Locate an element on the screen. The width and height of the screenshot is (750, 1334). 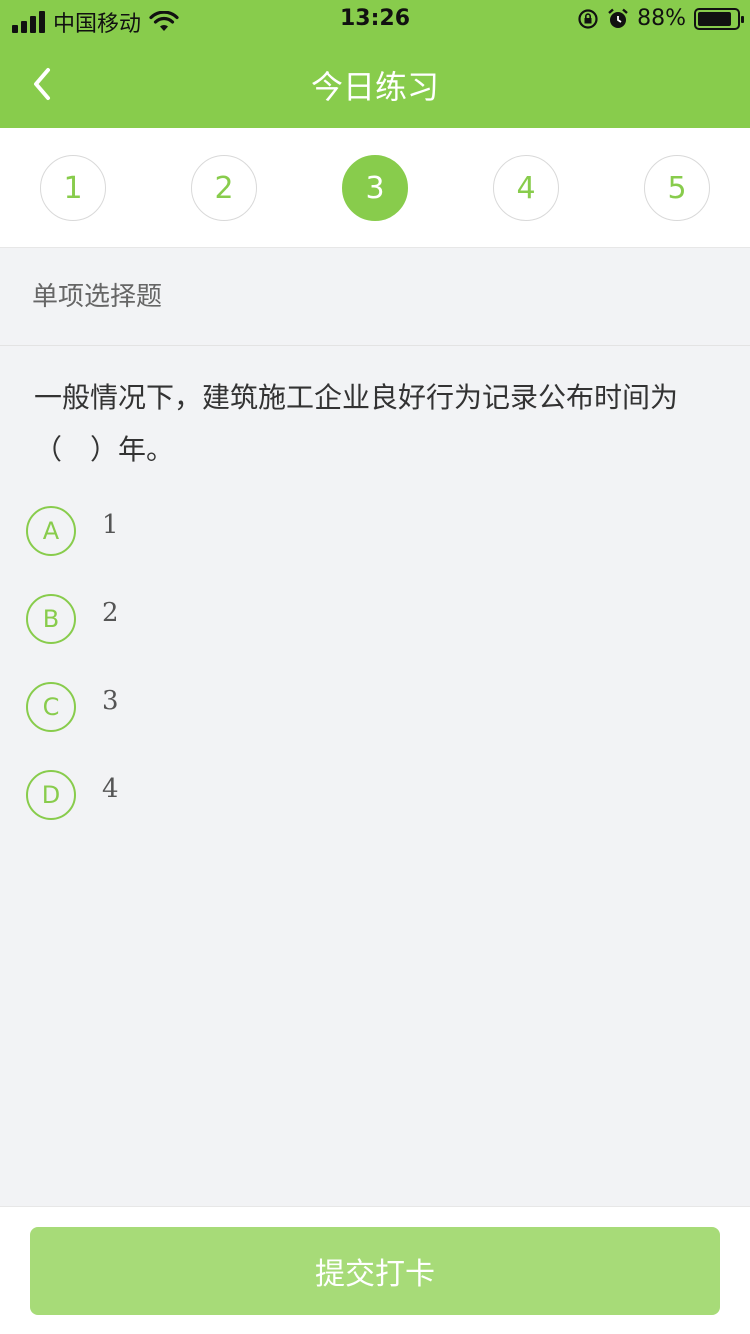
alarm-icon is located at coordinates (618, 18).